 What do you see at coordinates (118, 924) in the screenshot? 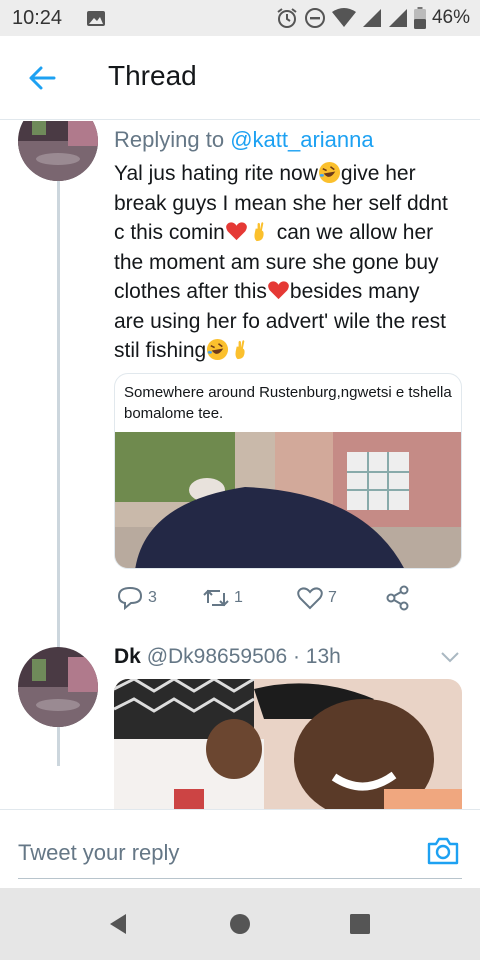
I see `back-triangle-icon` at bounding box center [118, 924].